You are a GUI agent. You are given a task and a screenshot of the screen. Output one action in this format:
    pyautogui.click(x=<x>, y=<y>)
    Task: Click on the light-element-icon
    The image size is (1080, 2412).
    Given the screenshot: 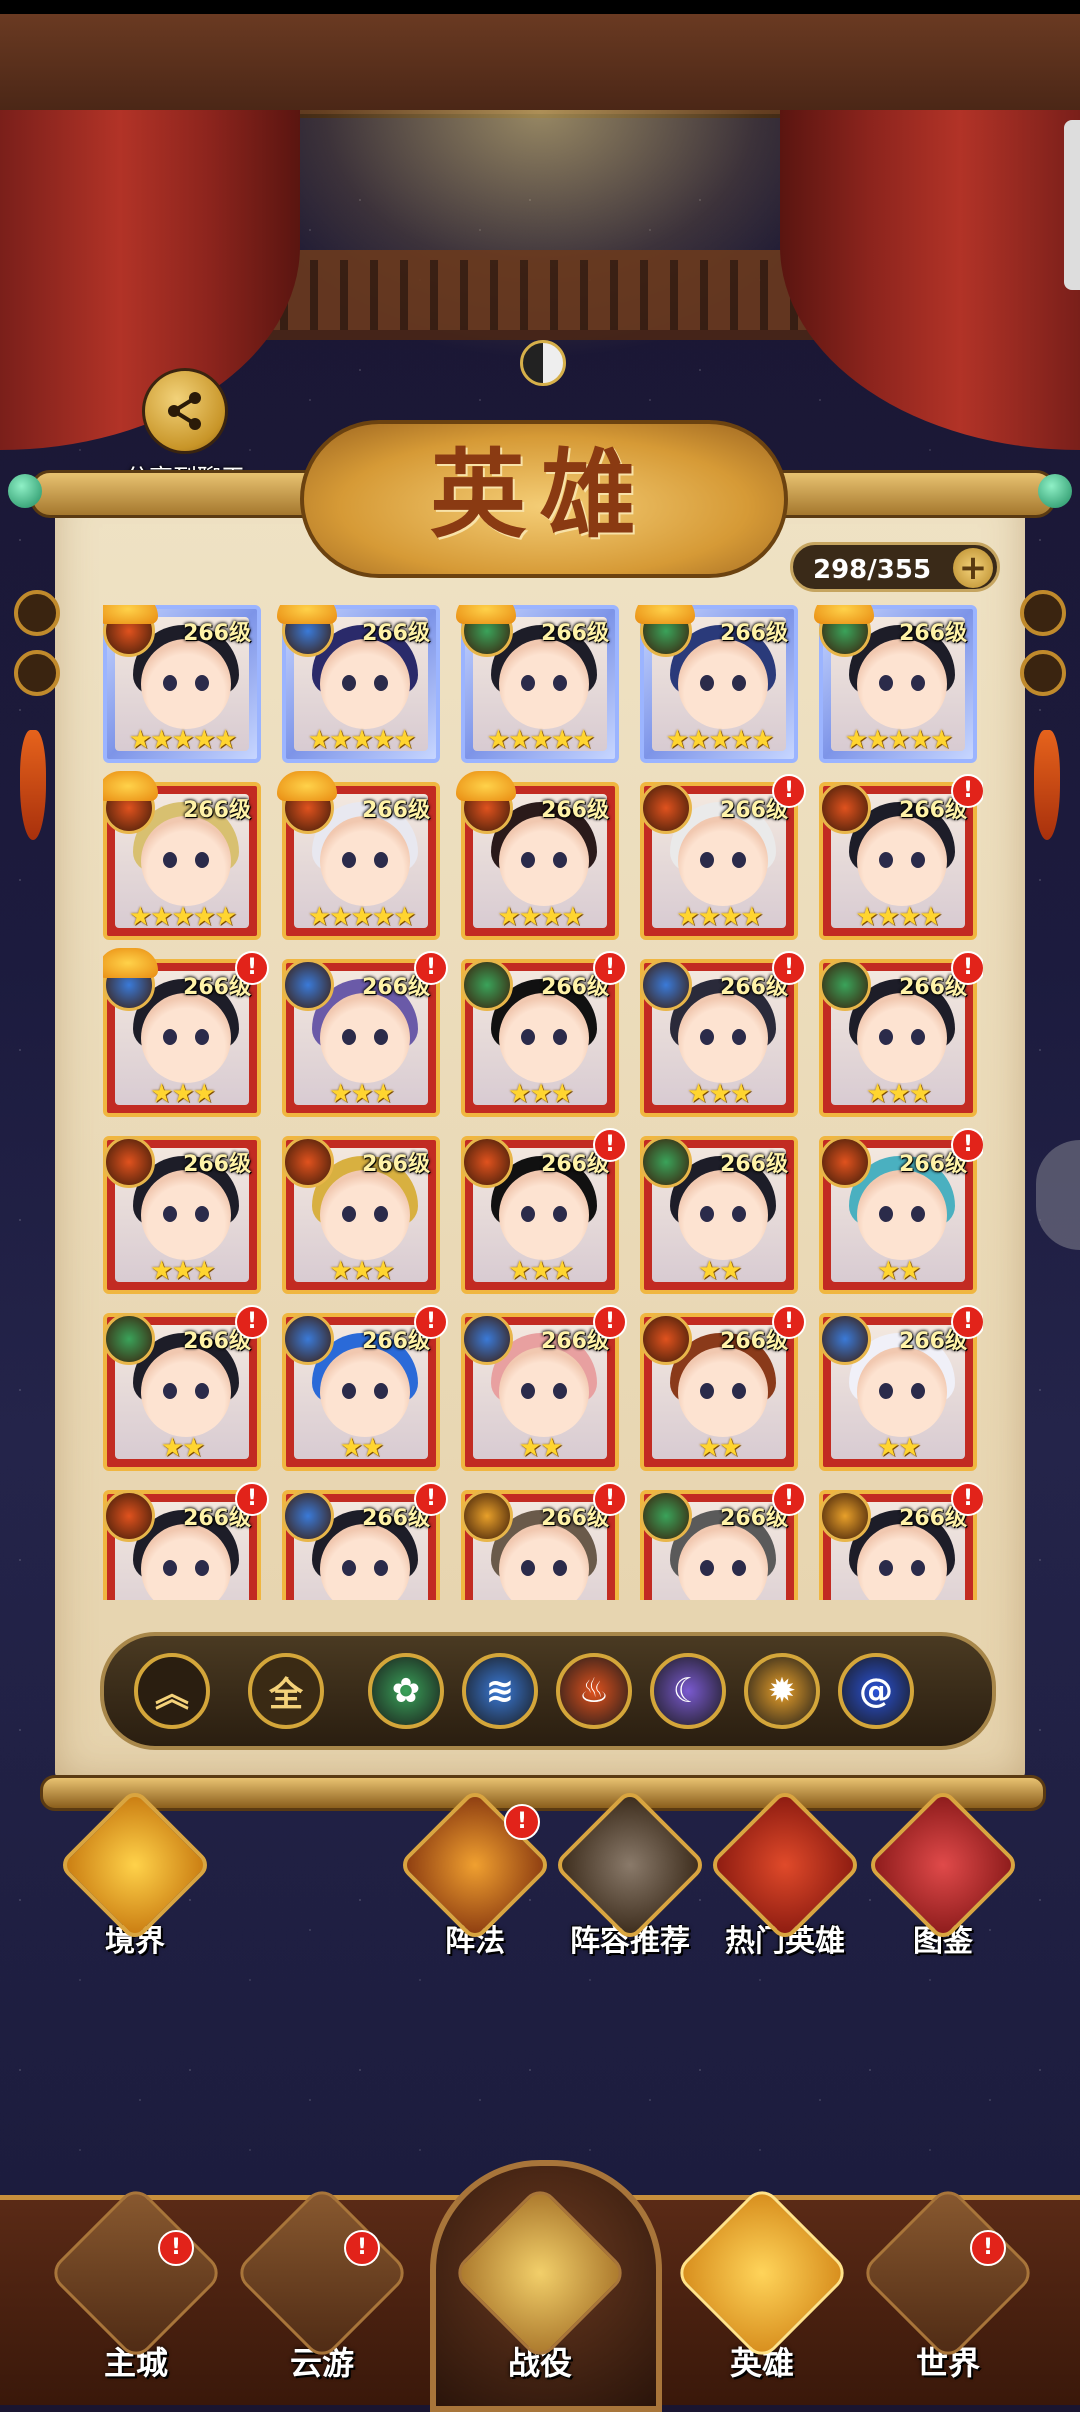 What is the action you would take?
    pyautogui.click(x=487, y=1516)
    